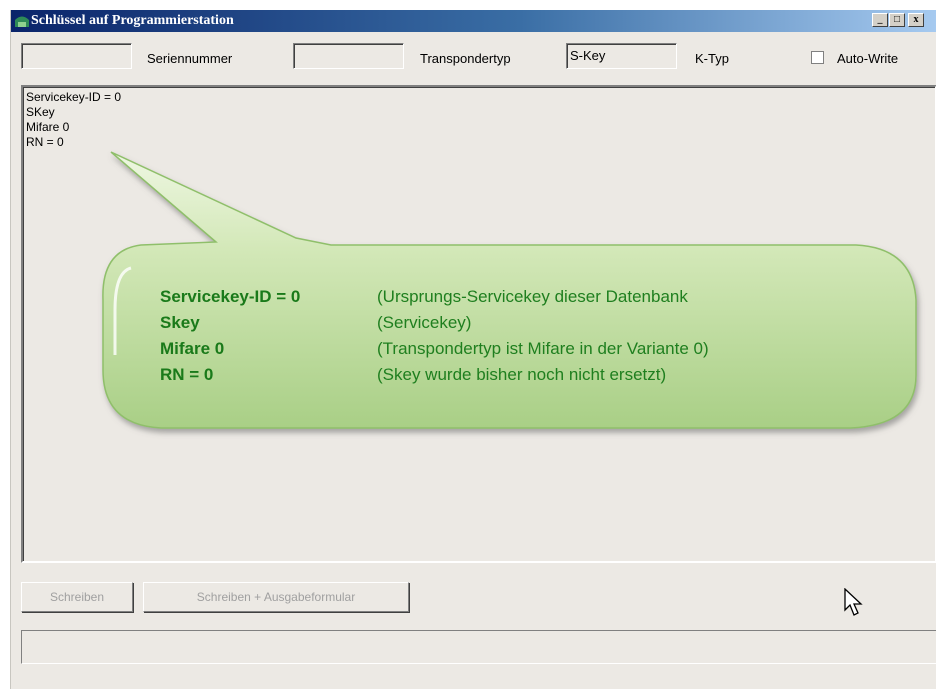 This screenshot has width=936, height=689. I want to click on mouse-cursor-icon, so click(853, 602).